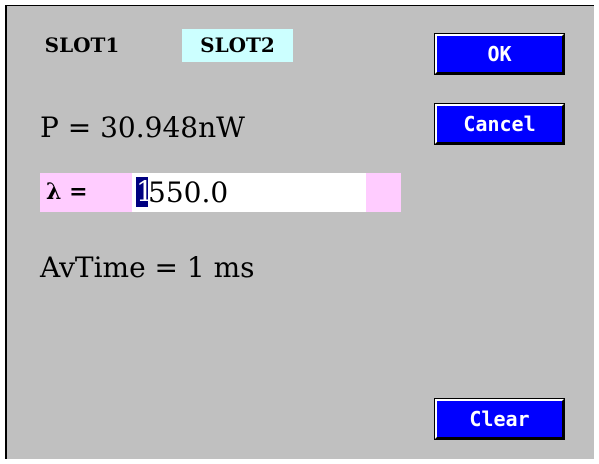  What do you see at coordinates (499, 419) in the screenshot?
I see `clear-button: Clear` at bounding box center [499, 419].